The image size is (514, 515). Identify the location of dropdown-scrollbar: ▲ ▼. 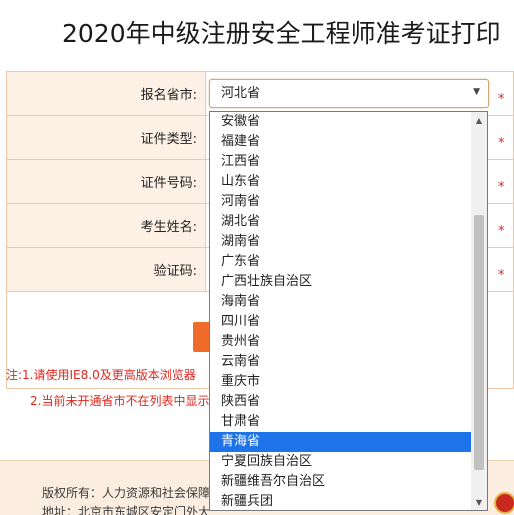
(479, 311).